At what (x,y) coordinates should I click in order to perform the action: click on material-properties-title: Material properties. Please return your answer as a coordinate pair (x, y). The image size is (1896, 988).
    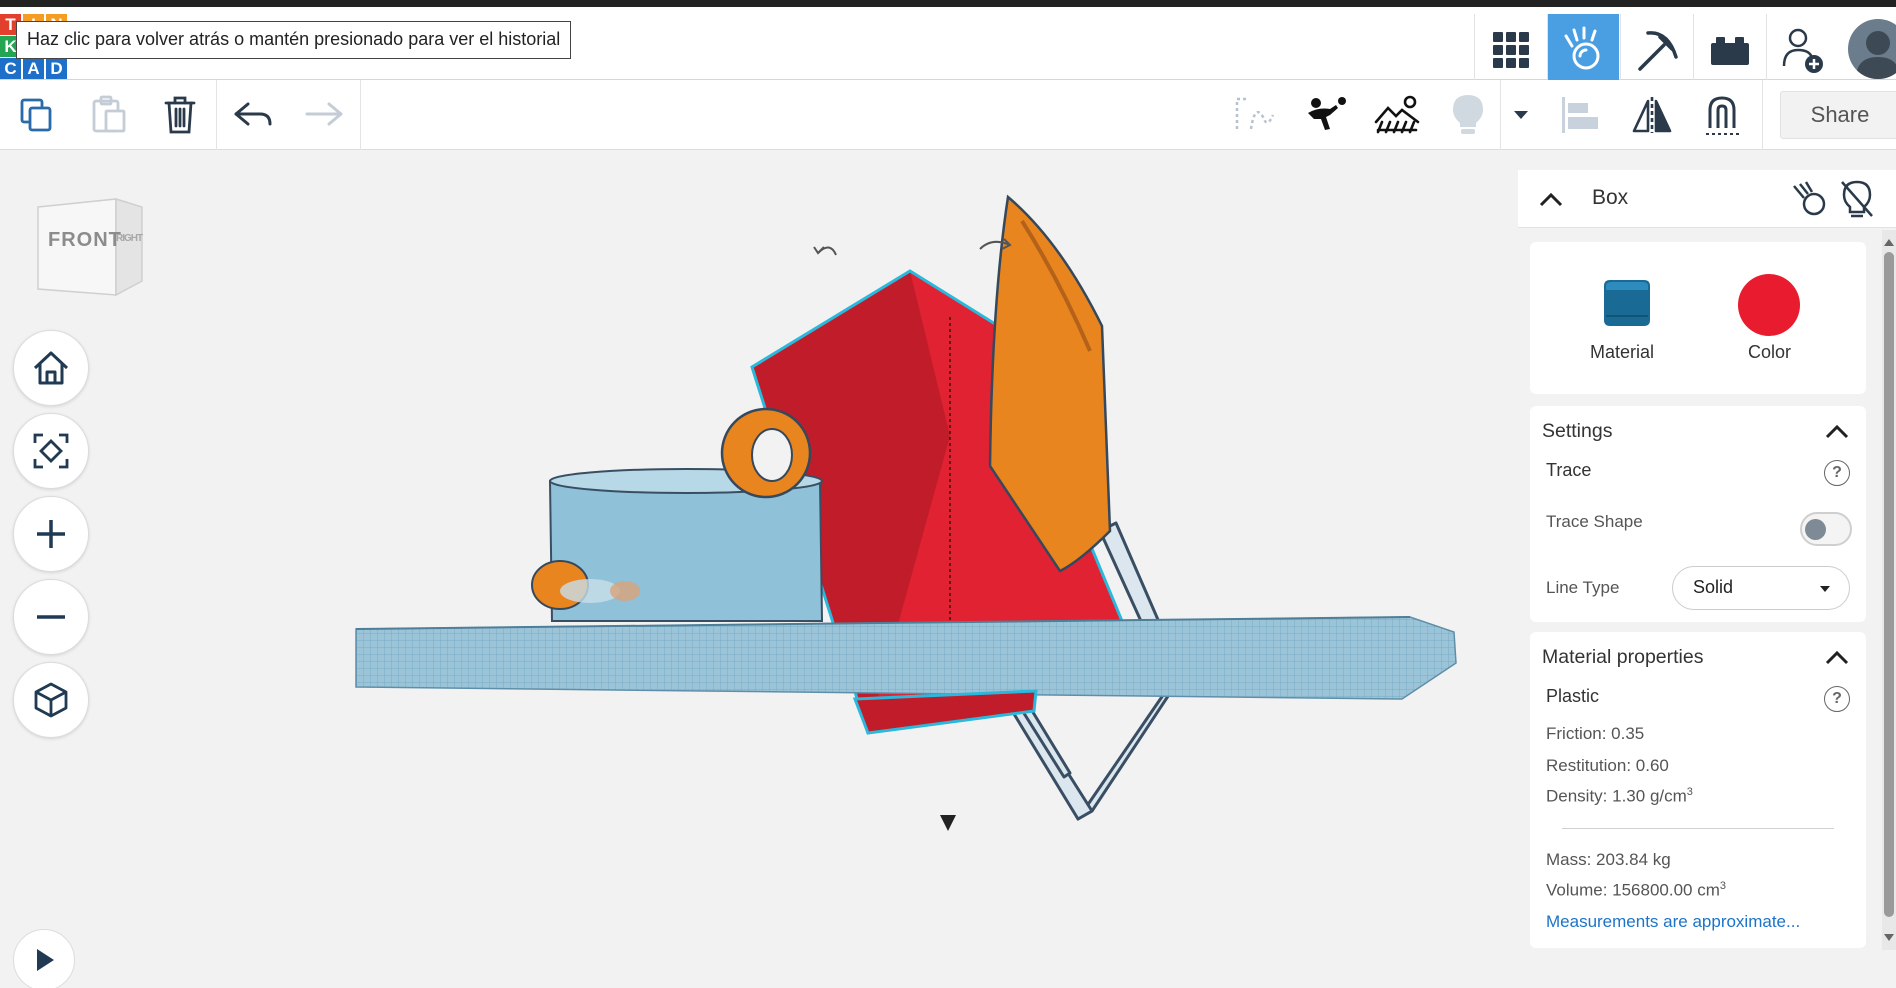
    Looking at the image, I should click on (1623, 657).